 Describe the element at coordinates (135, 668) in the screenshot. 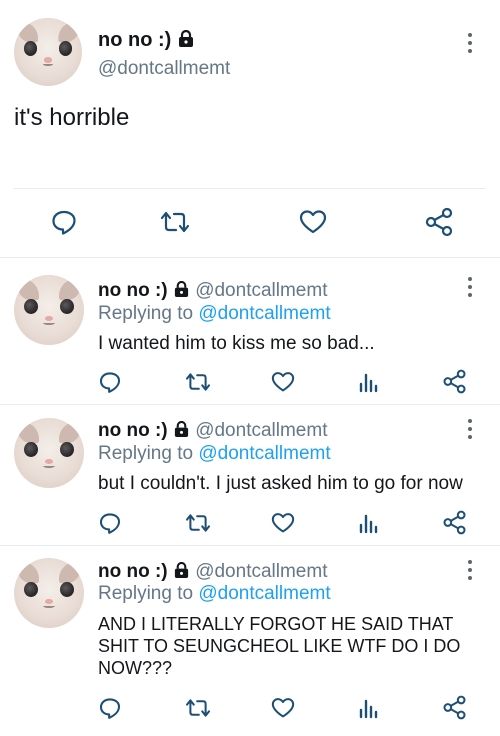

I see `tweet-text-line: NOW???` at that location.